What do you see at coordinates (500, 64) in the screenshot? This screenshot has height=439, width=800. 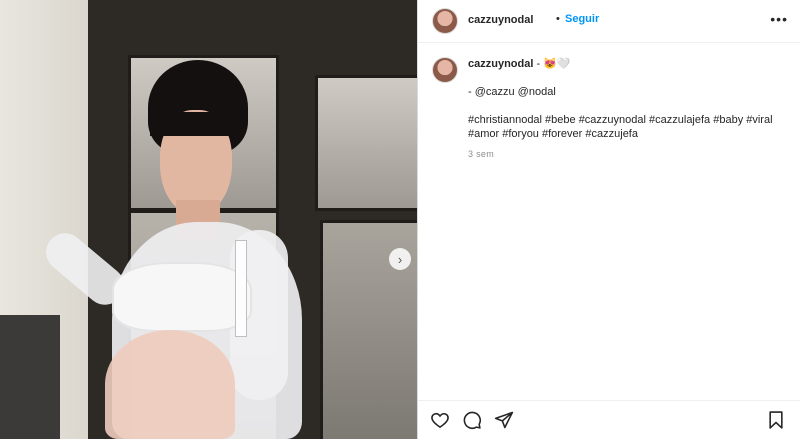 I see `caption-username: cazzuynodal` at bounding box center [500, 64].